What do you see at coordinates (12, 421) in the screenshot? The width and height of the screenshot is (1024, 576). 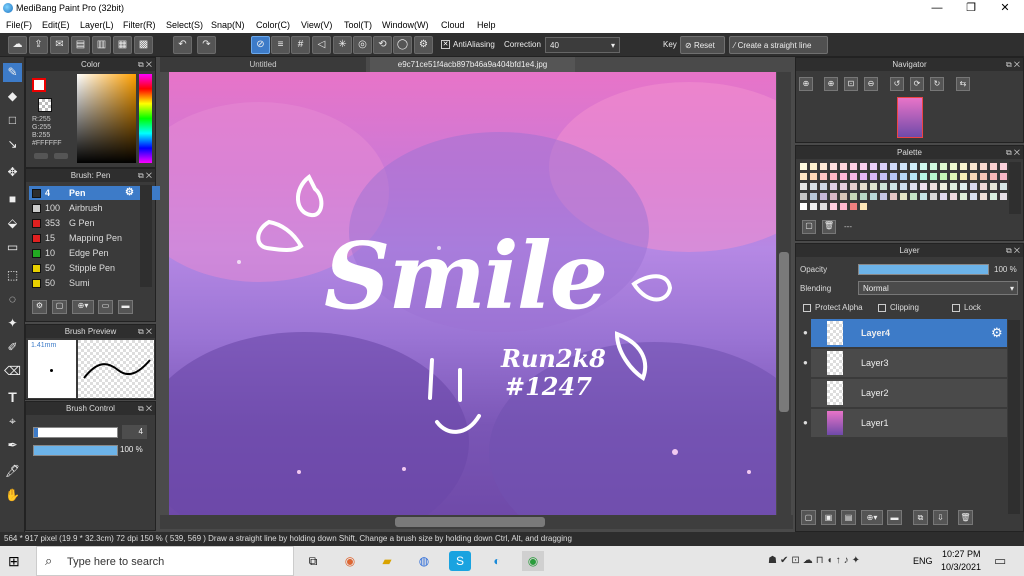 I see `divide-tool-icon: ⌖` at bounding box center [12, 421].